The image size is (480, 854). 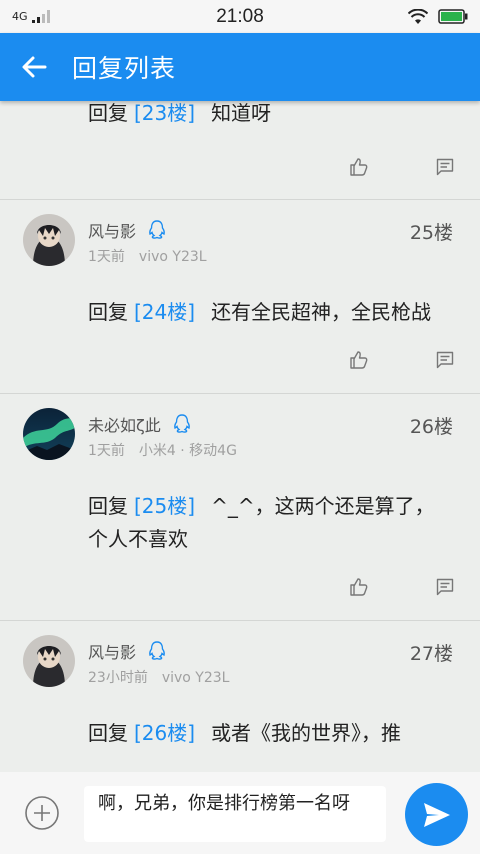 What do you see at coordinates (164, 312) in the screenshot?
I see `floor-link: [24楼]` at bounding box center [164, 312].